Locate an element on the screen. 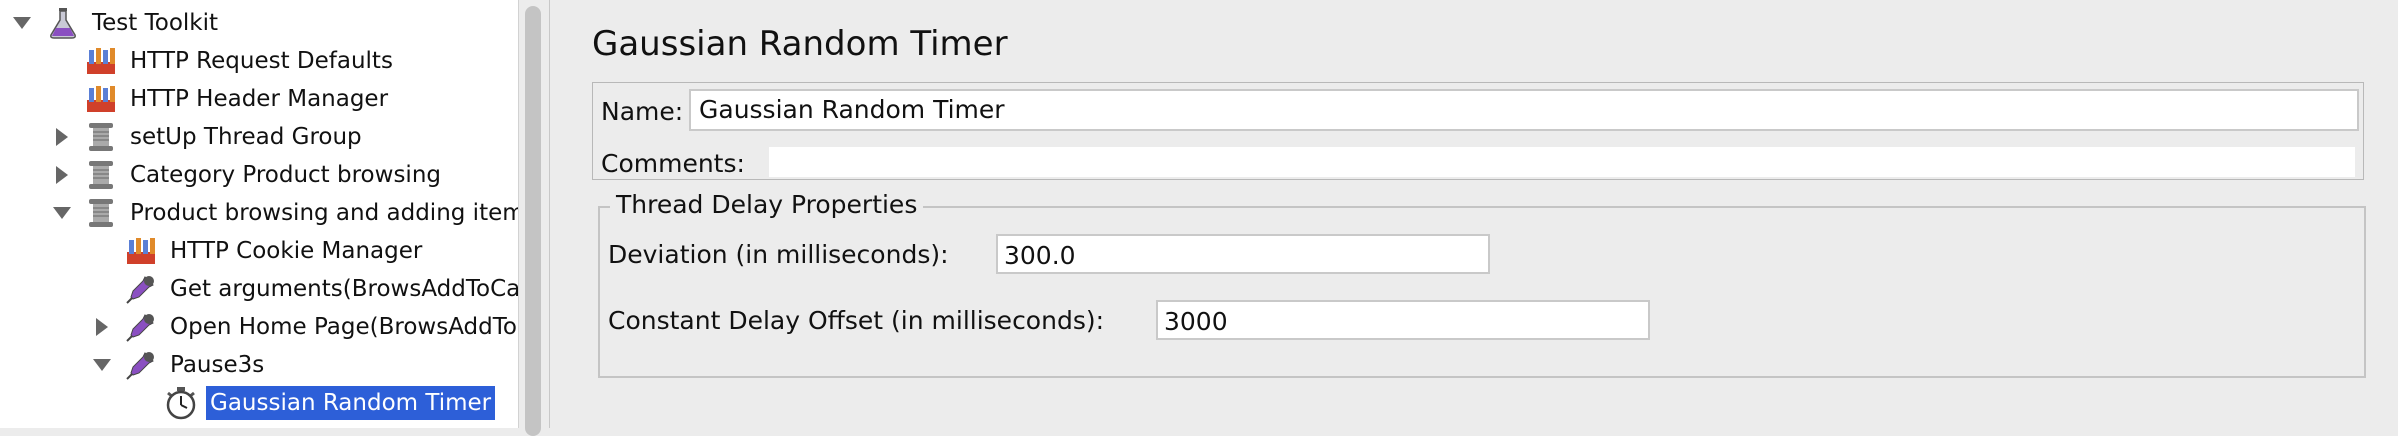  group-title: Thread Delay Properties is located at coordinates (767, 204).